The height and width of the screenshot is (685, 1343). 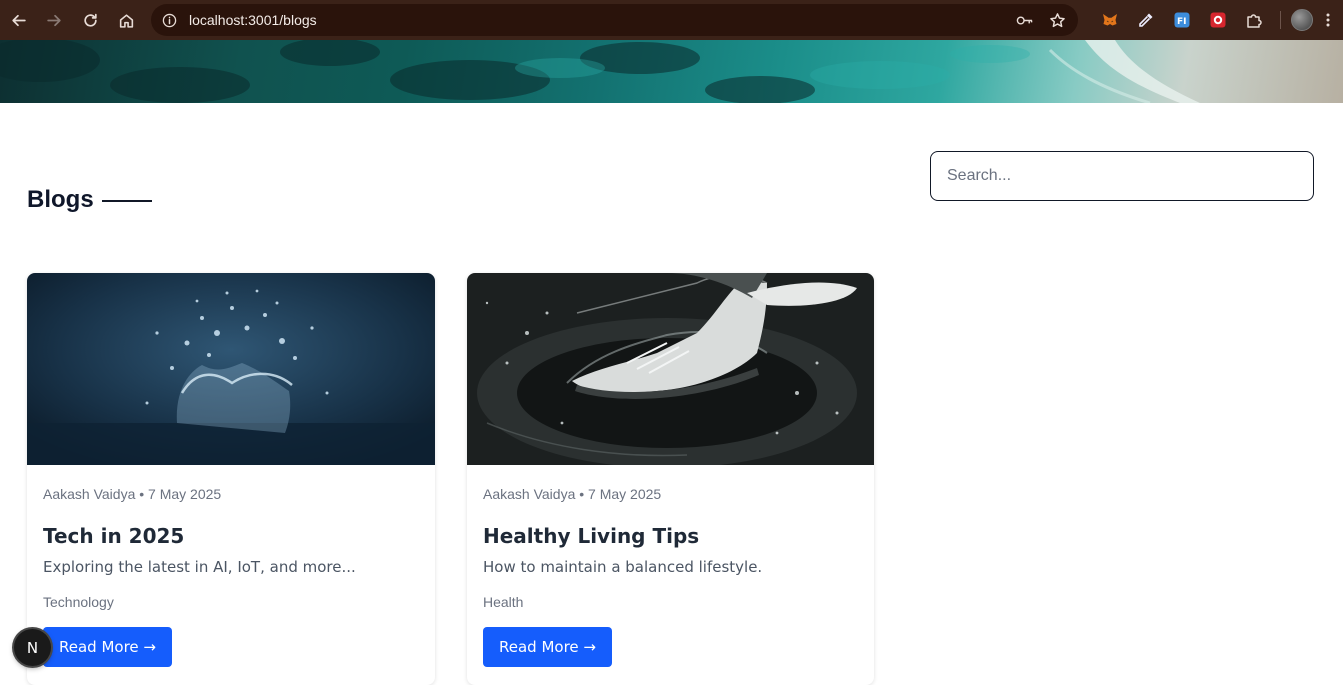 I want to click on home-icon, so click(x=126, y=20).